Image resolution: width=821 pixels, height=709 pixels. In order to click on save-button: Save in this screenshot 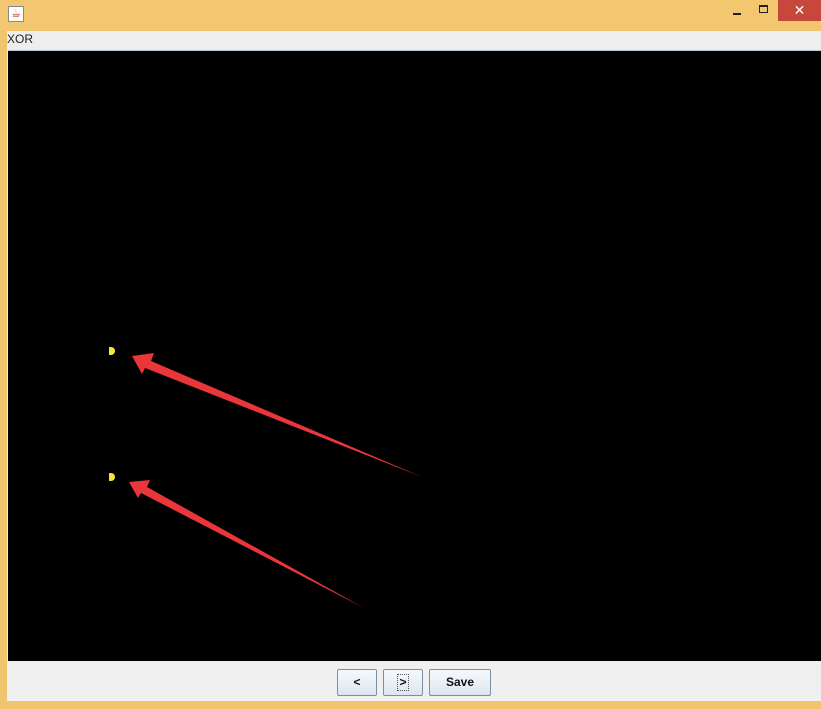, I will do `click(460, 682)`.